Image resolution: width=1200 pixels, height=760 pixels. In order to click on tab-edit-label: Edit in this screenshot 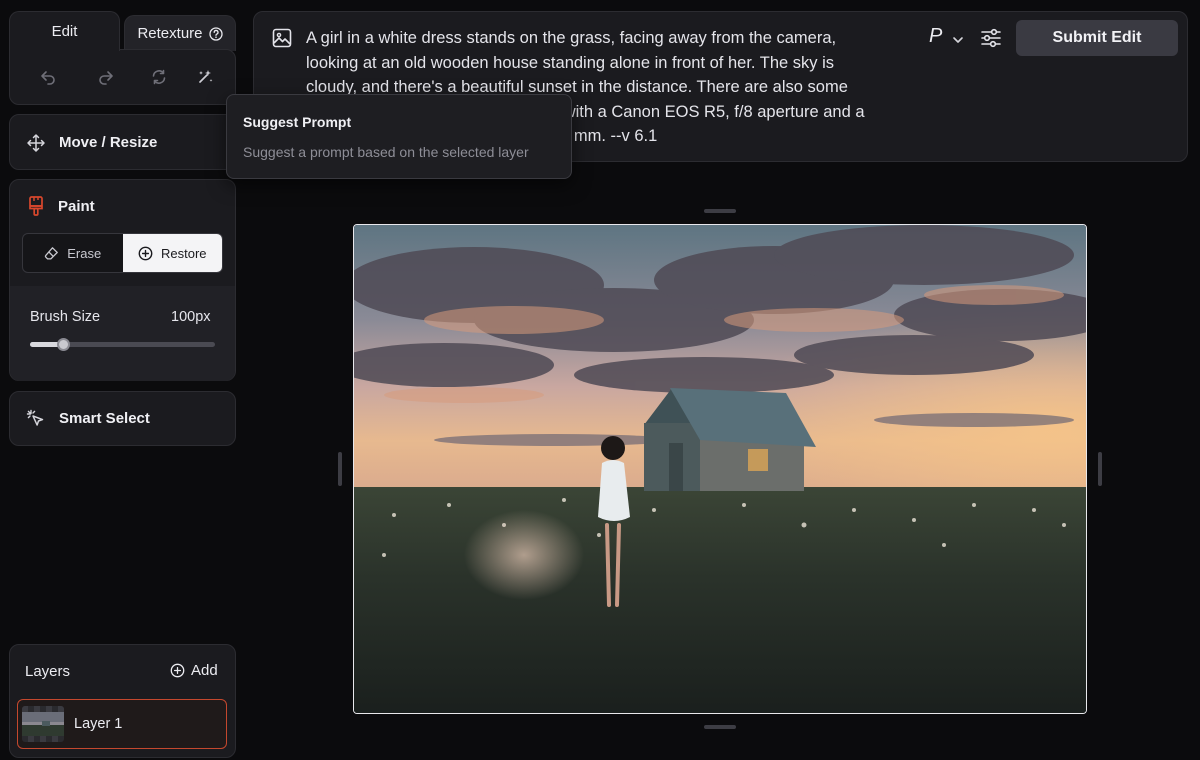, I will do `click(64, 31)`.